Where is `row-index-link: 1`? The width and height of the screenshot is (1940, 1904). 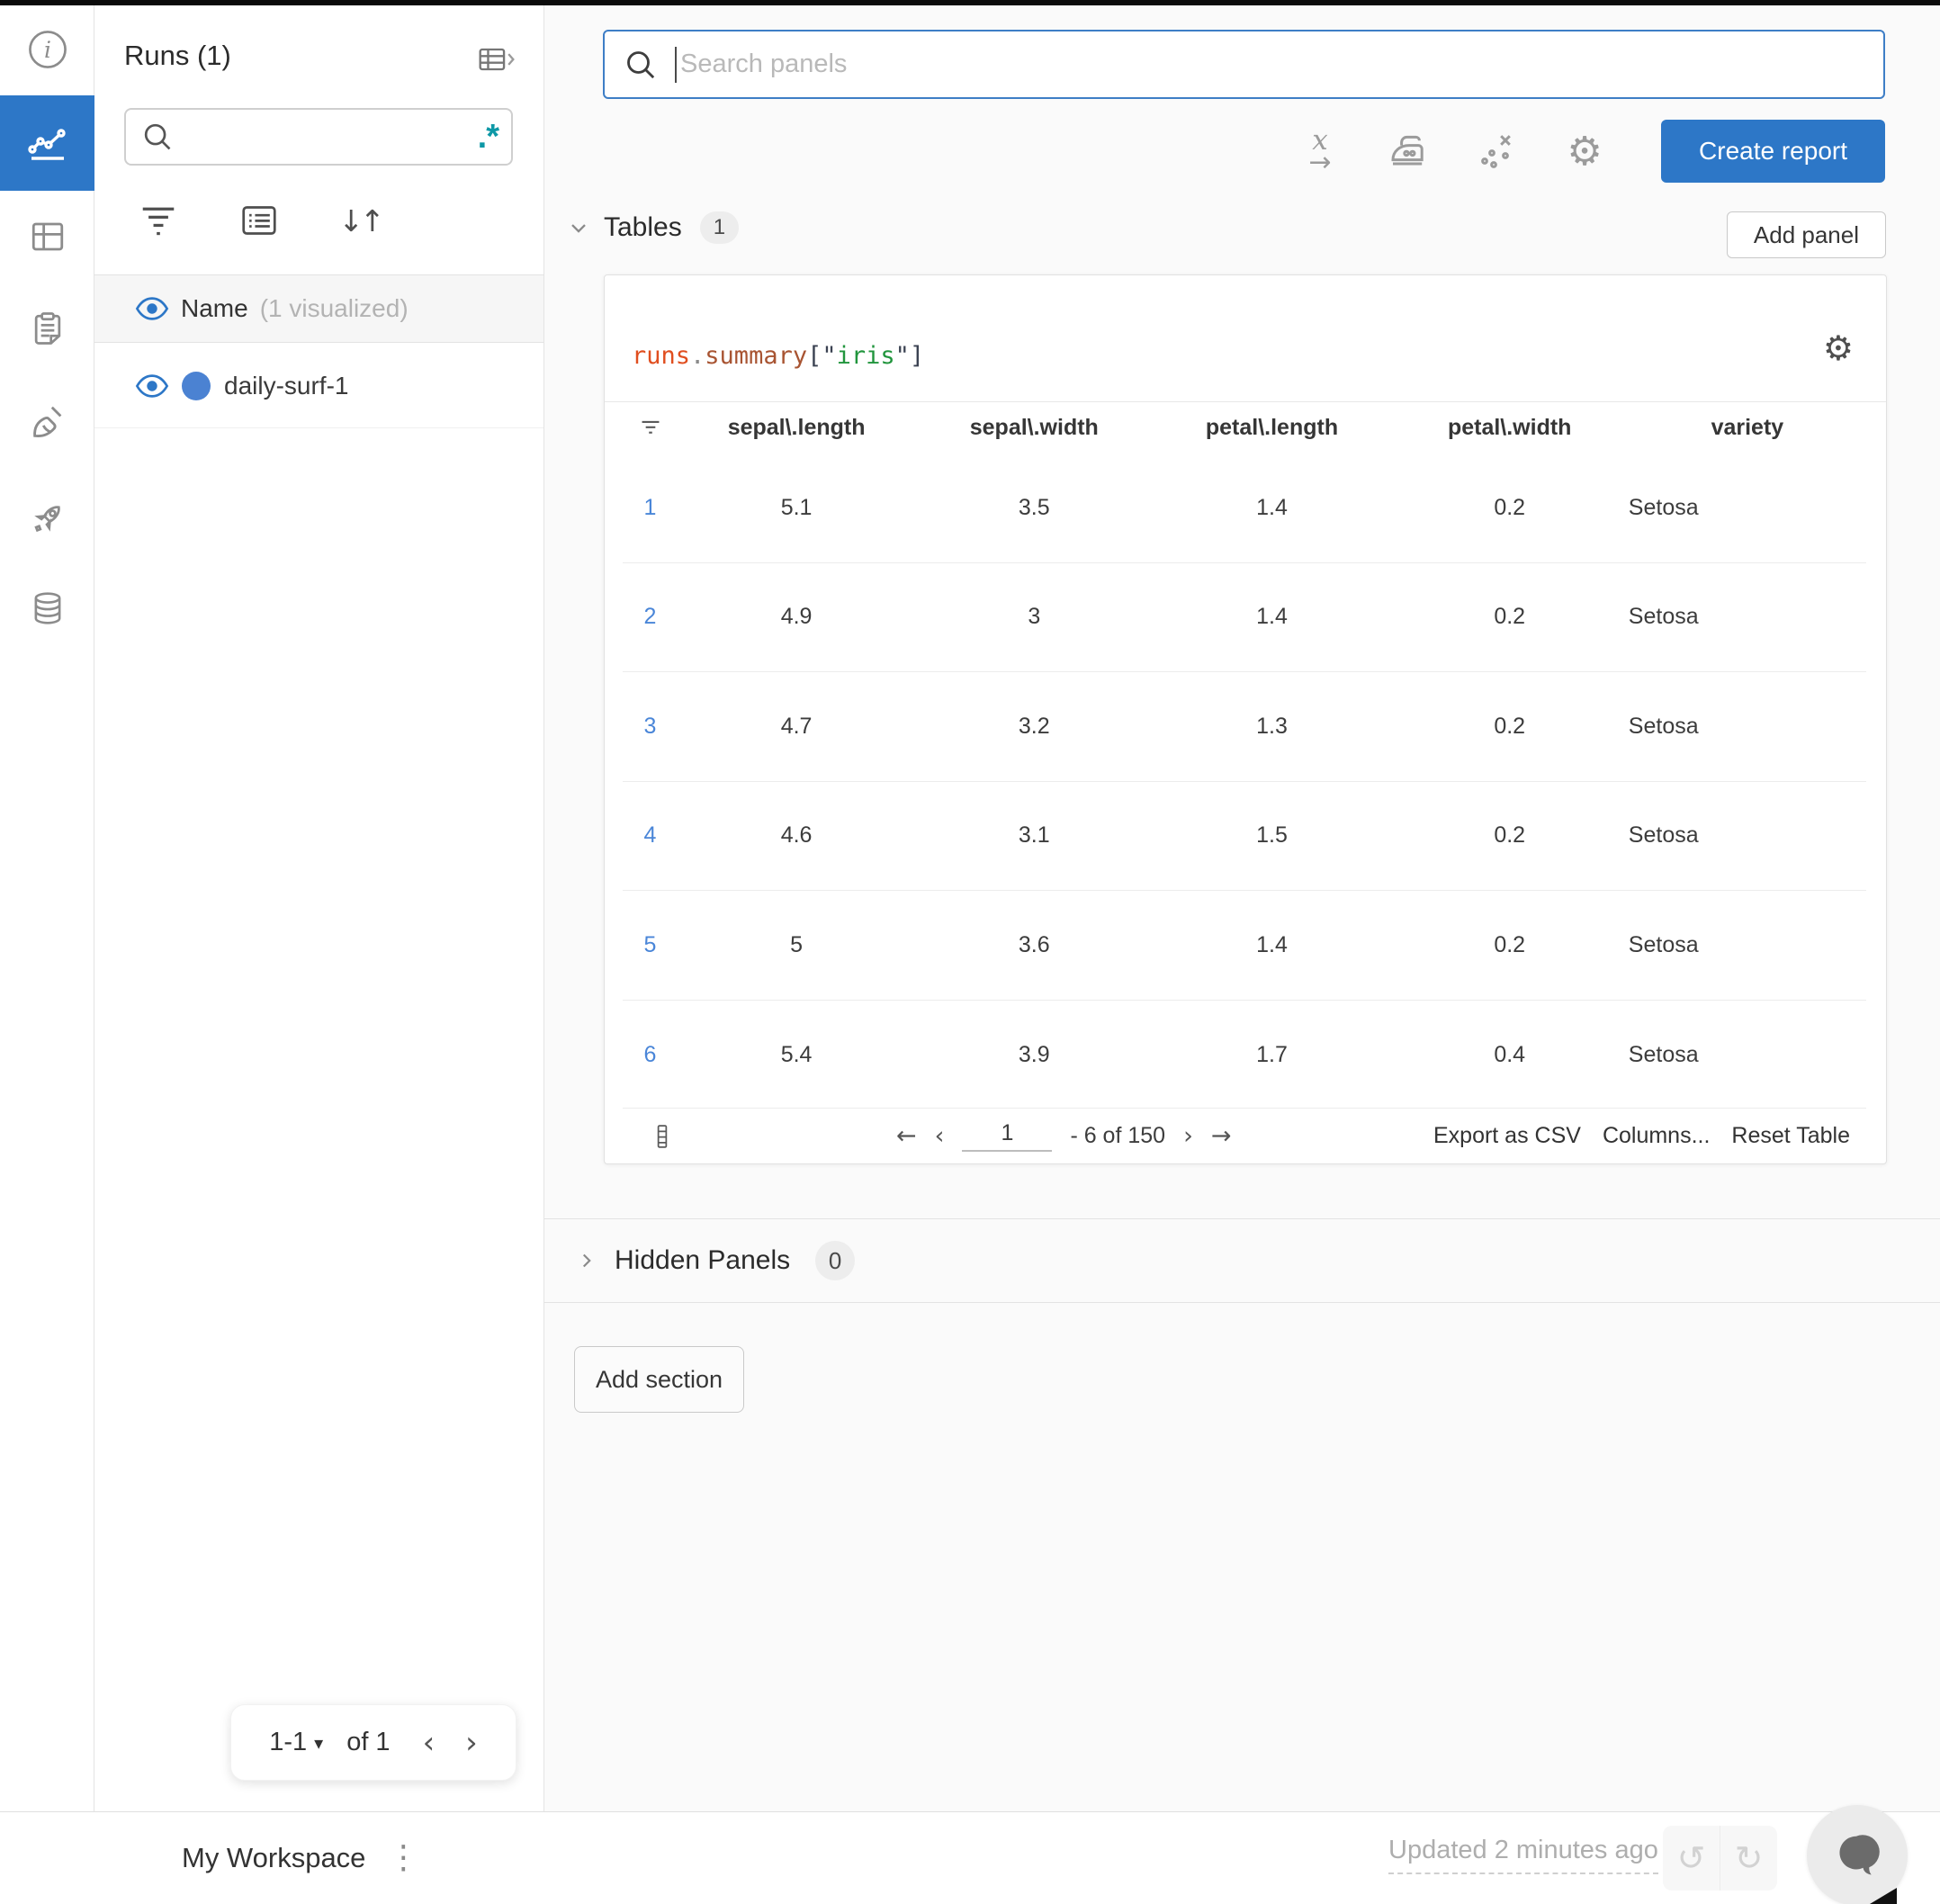
row-index-link: 1 is located at coordinates (650, 508).